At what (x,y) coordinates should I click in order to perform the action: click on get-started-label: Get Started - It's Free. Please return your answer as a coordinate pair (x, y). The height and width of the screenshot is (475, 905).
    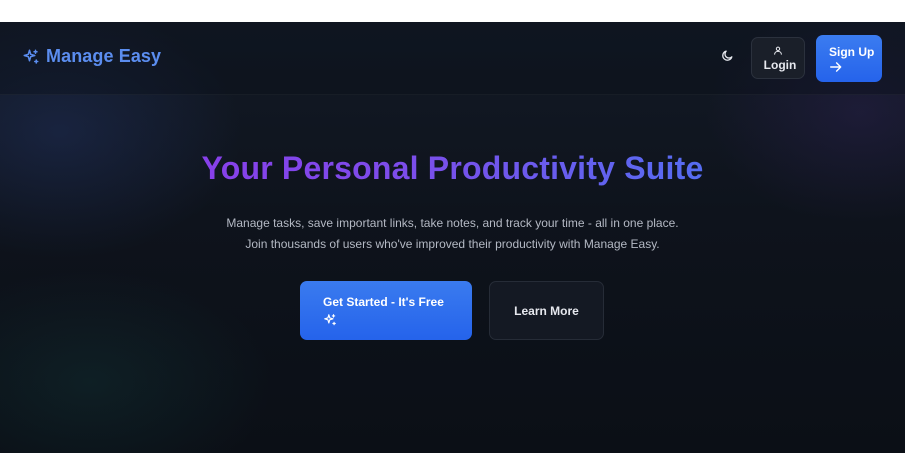
    Looking at the image, I should click on (383, 302).